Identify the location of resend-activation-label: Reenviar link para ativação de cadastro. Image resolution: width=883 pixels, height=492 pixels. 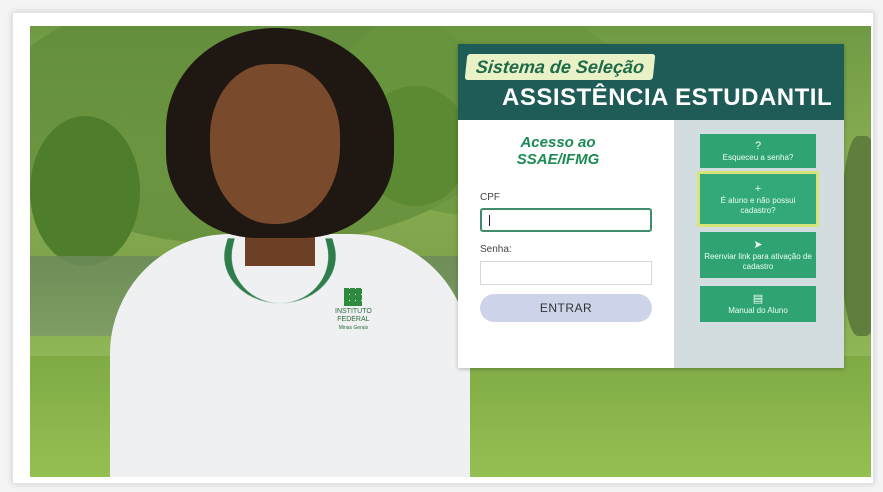
(758, 261).